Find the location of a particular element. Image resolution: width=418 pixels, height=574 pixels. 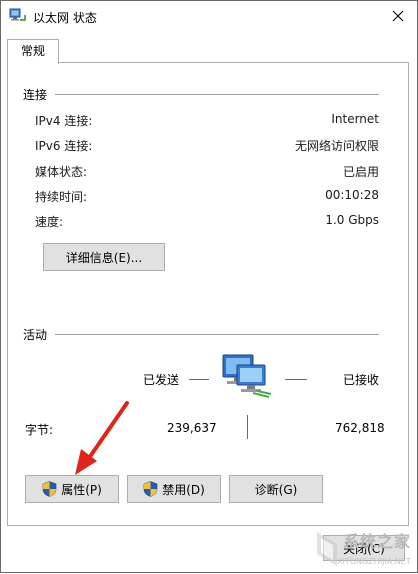

network-adapter-icon is located at coordinates (17, 14).